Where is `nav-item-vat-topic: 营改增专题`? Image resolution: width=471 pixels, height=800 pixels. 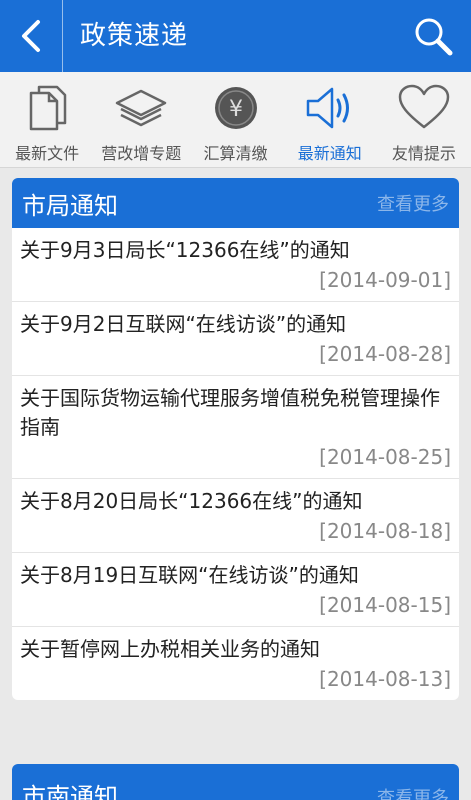 nav-item-vat-topic: 营改增专题 is located at coordinates (141, 119).